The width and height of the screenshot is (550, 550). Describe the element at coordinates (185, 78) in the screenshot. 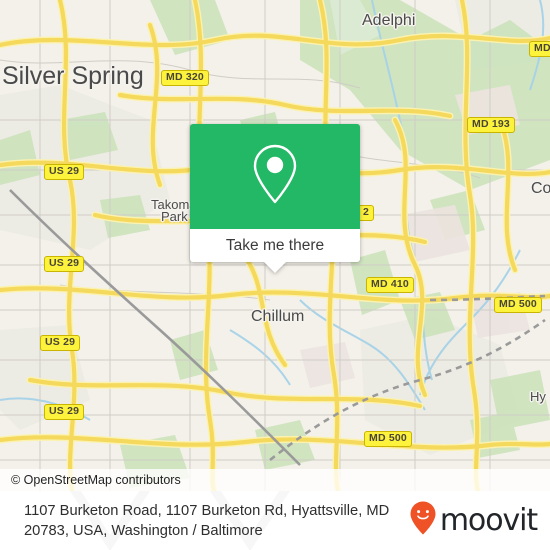

I see `road-shield: MD 320` at that location.